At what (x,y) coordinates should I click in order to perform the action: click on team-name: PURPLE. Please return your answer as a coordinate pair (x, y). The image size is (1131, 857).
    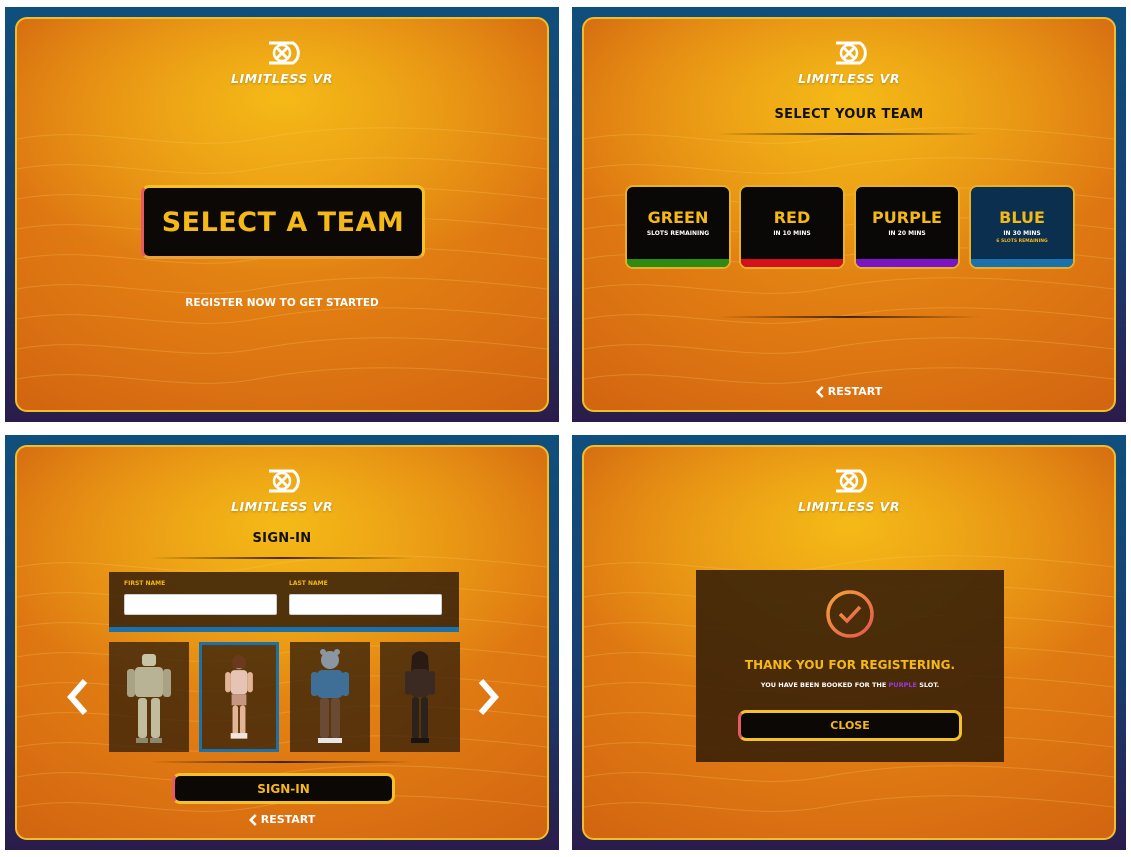
    Looking at the image, I should click on (907, 217).